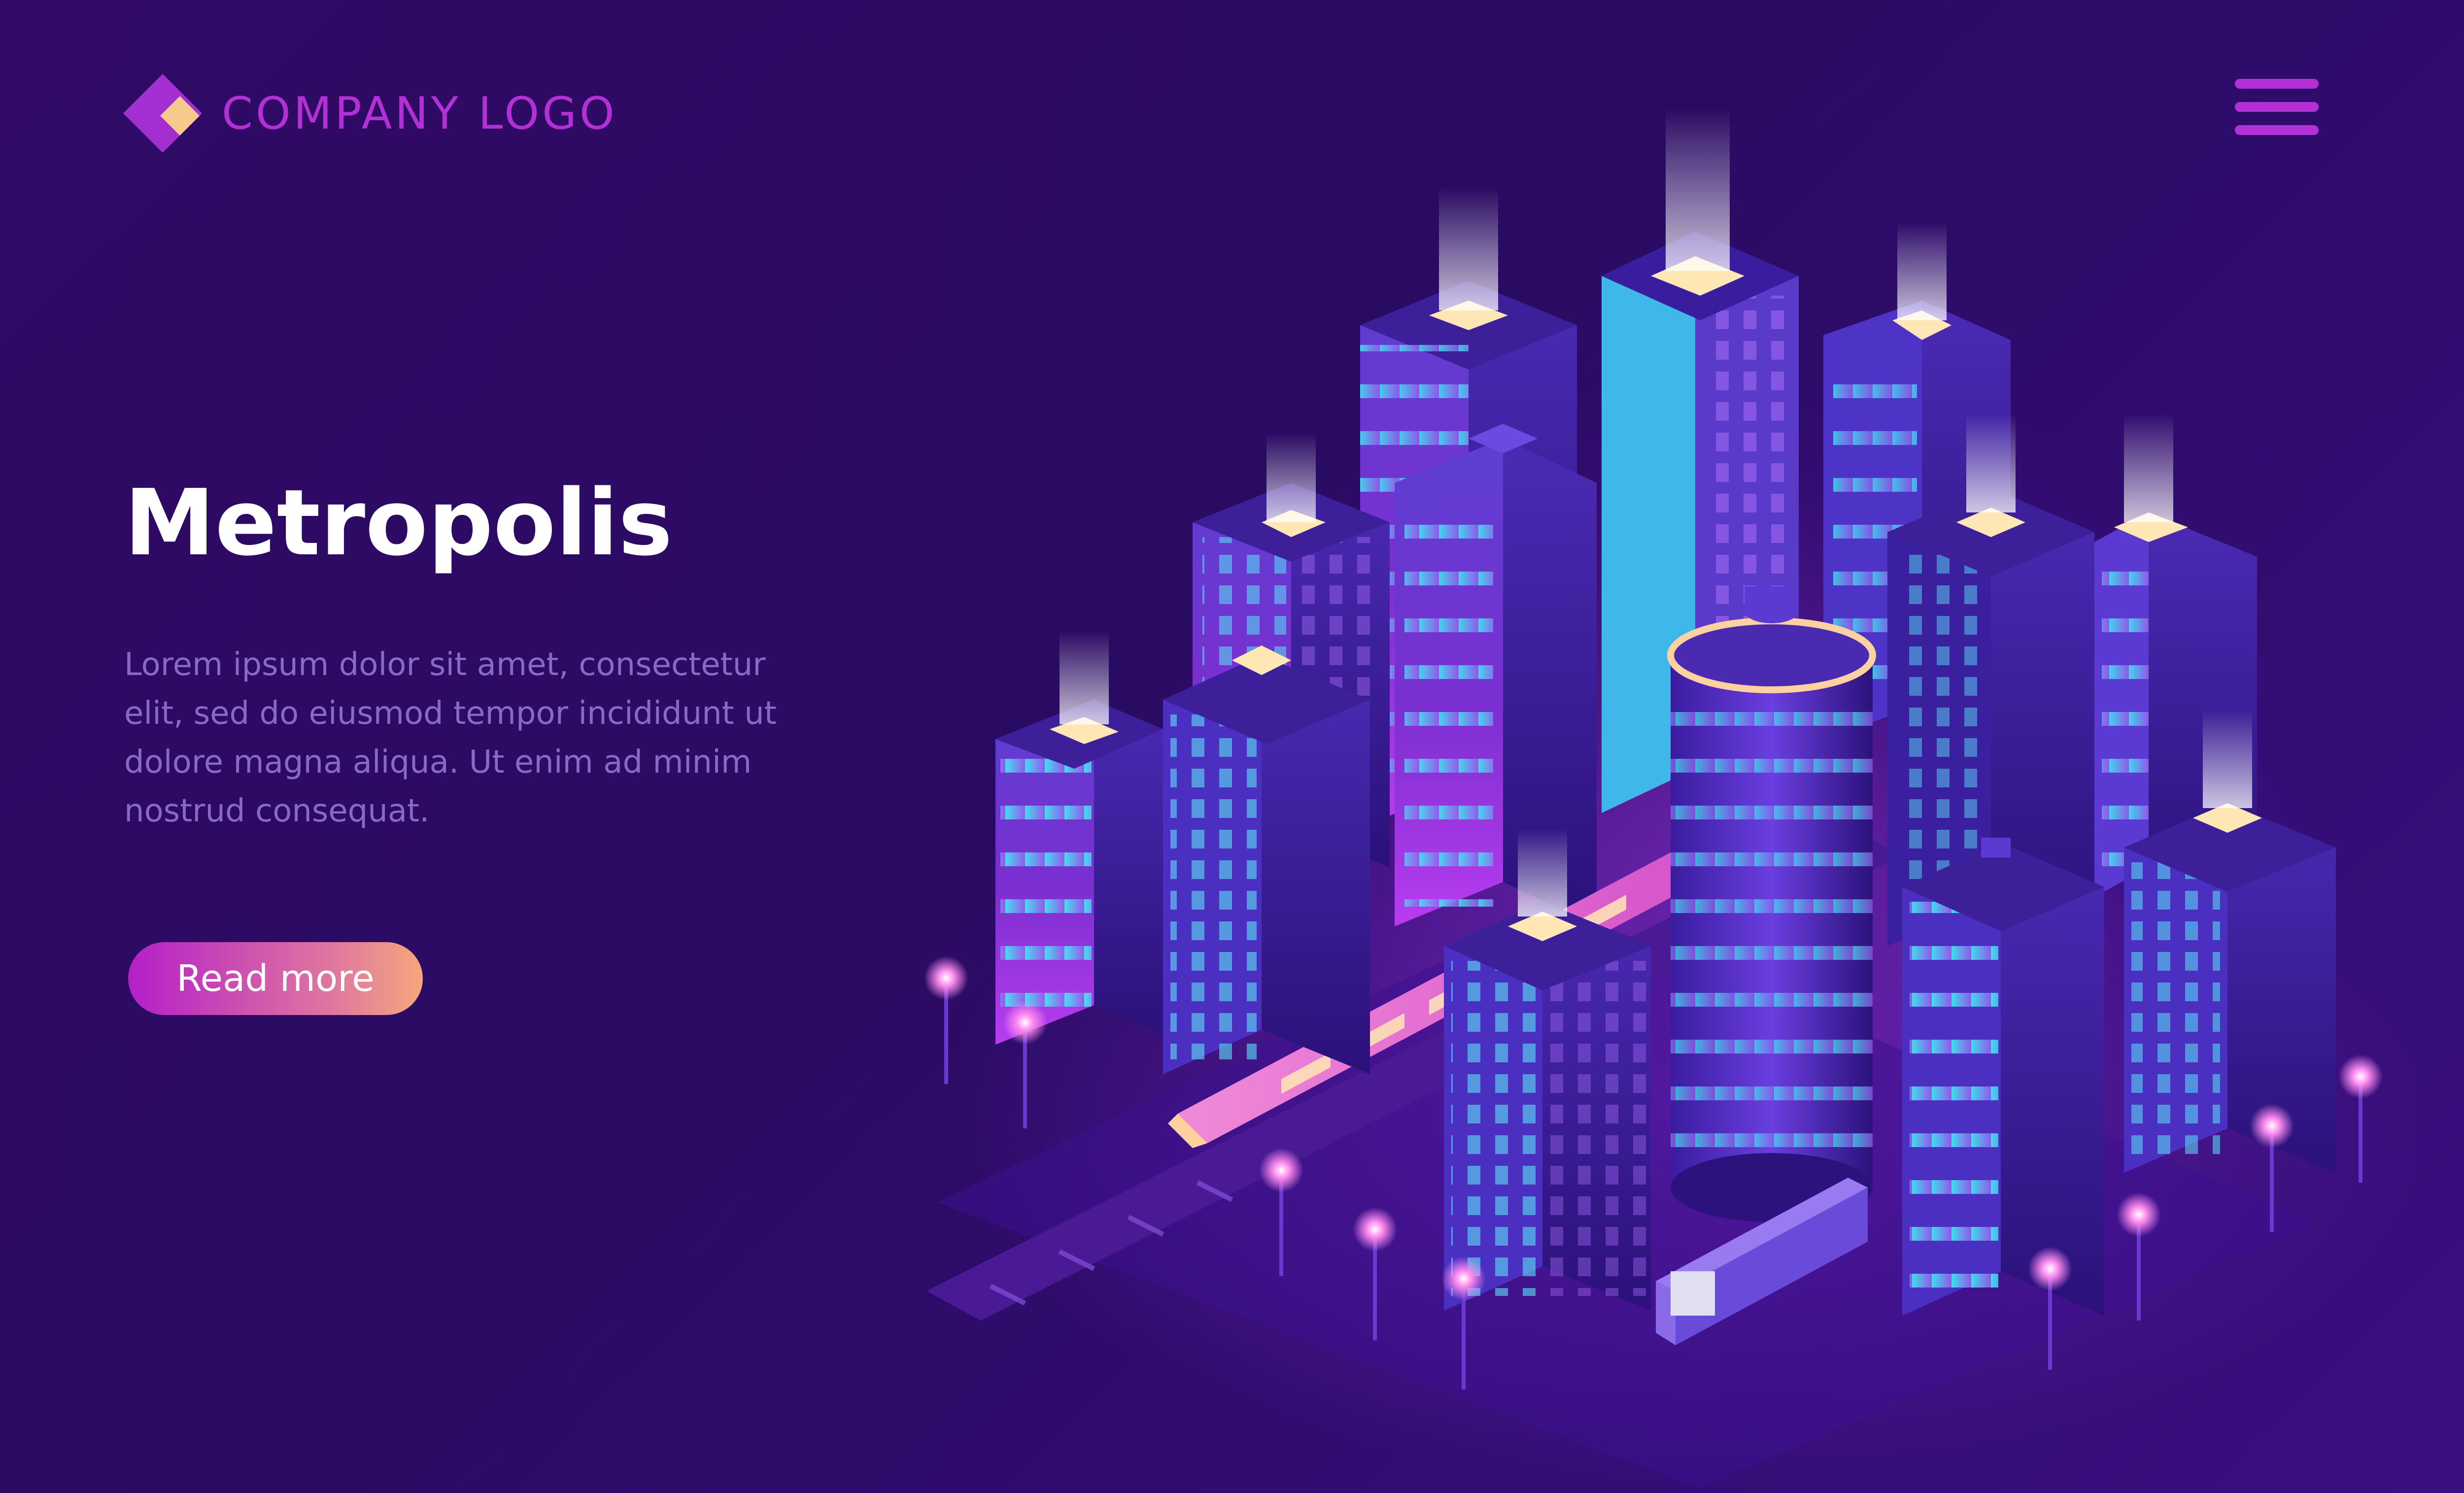 The image size is (2464, 1493). What do you see at coordinates (419, 113) in the screenshot?
I see `company-logo-text: COMPANY LOGO` at bounding box center [419, 113].